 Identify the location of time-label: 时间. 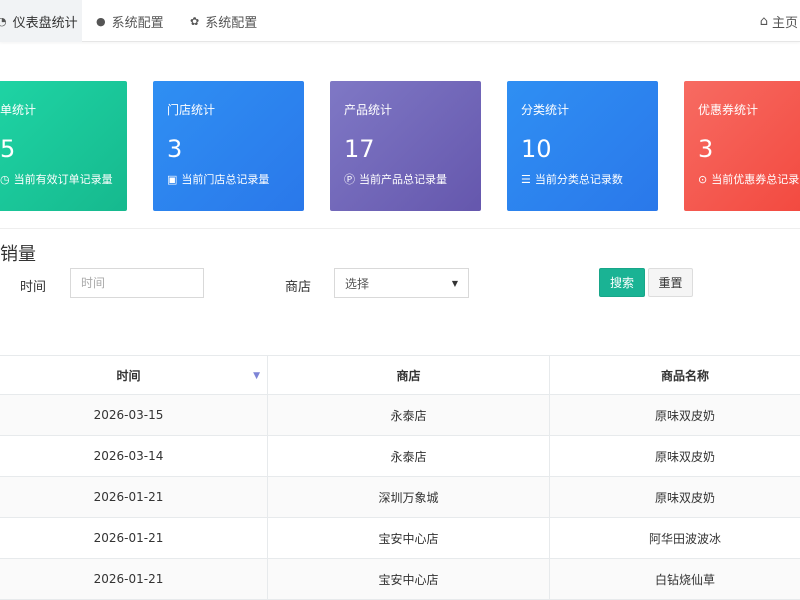
(33, 287).